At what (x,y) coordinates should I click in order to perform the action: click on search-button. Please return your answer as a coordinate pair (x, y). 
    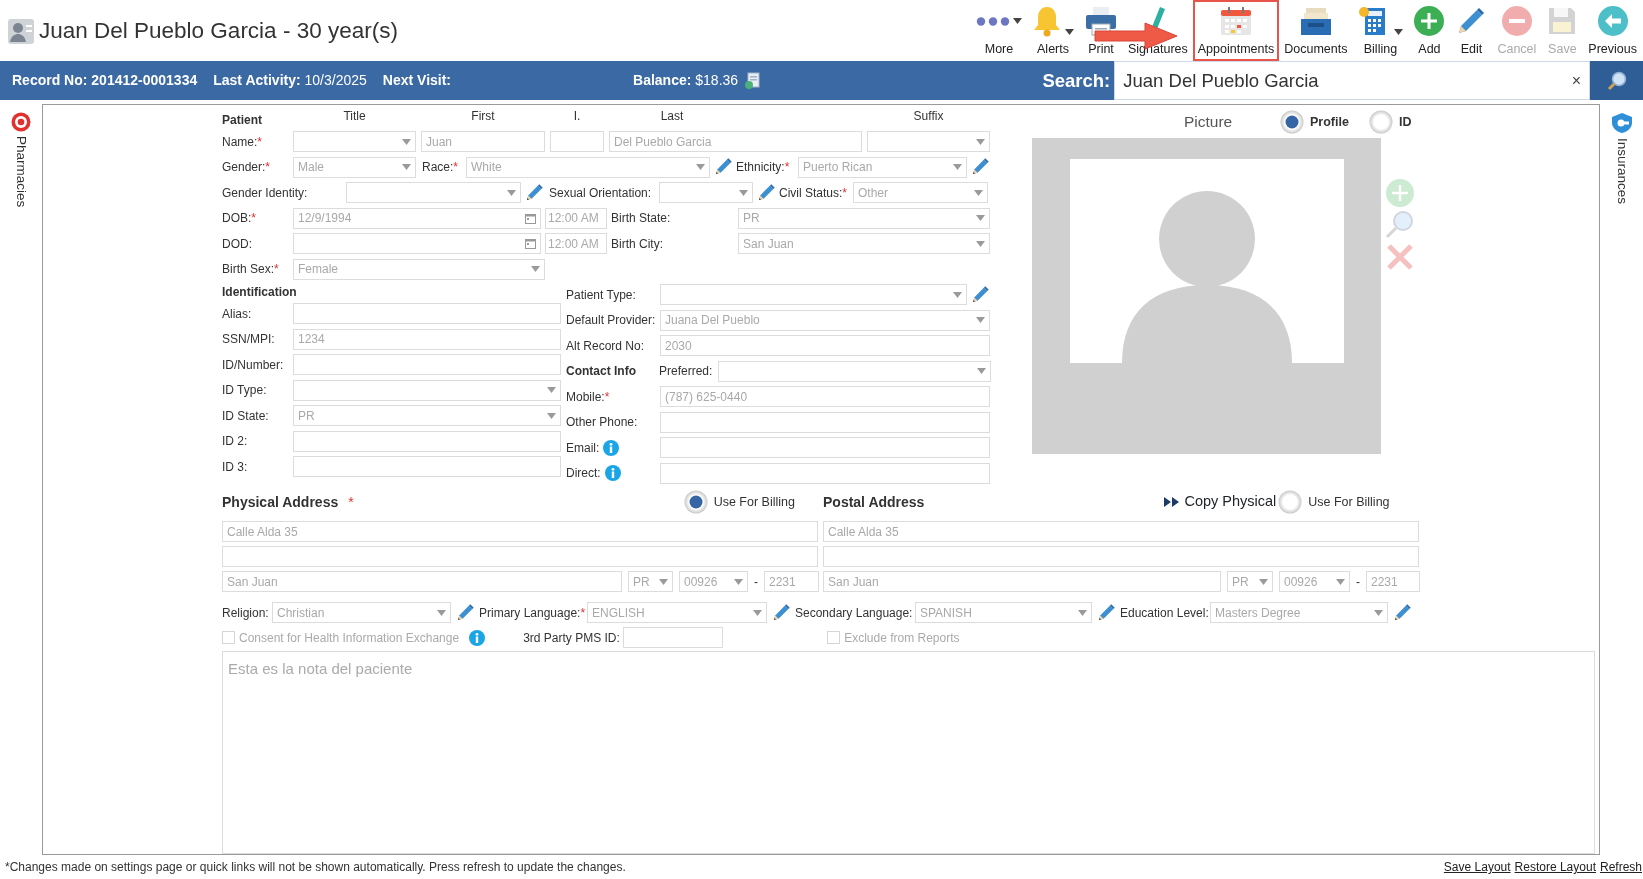
    Looking at the image, I should click on (1616, 80).